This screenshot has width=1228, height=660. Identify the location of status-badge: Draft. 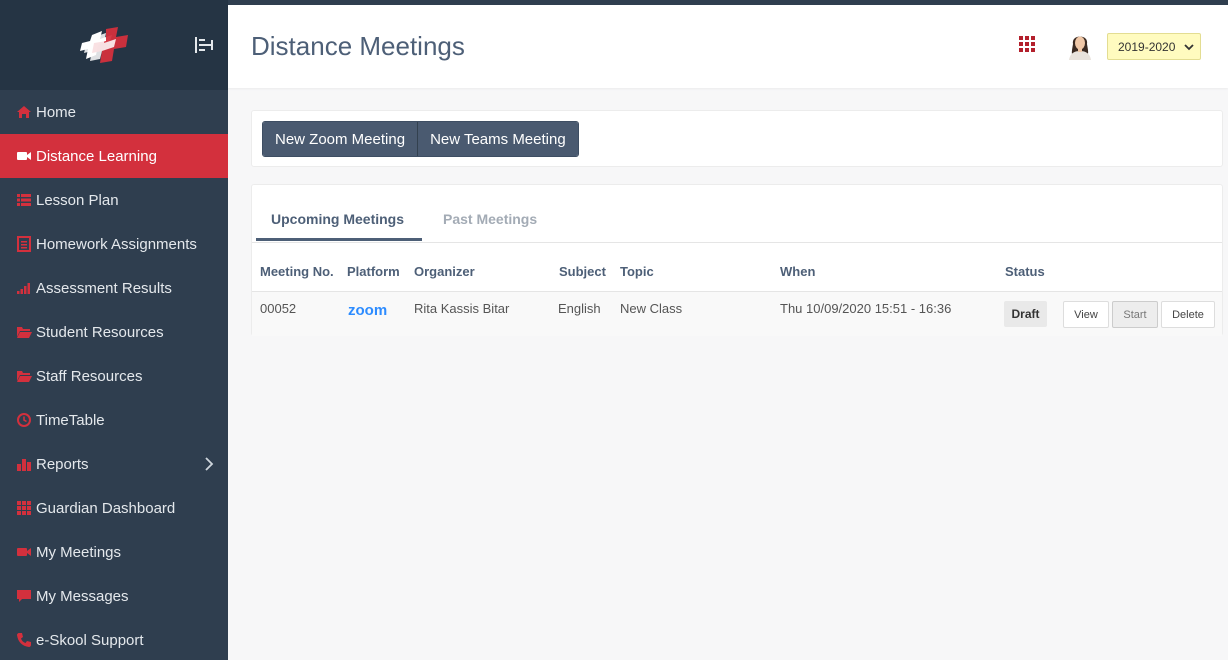
(1025, 314).